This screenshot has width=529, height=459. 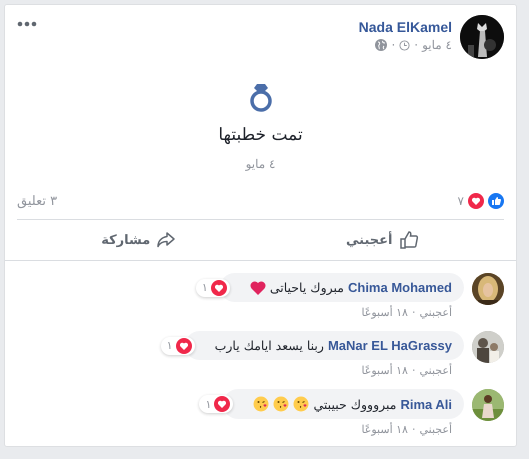 I want to click on comment-text: ربنا يسعد ايامك يارب, so click(x=269, y=345).